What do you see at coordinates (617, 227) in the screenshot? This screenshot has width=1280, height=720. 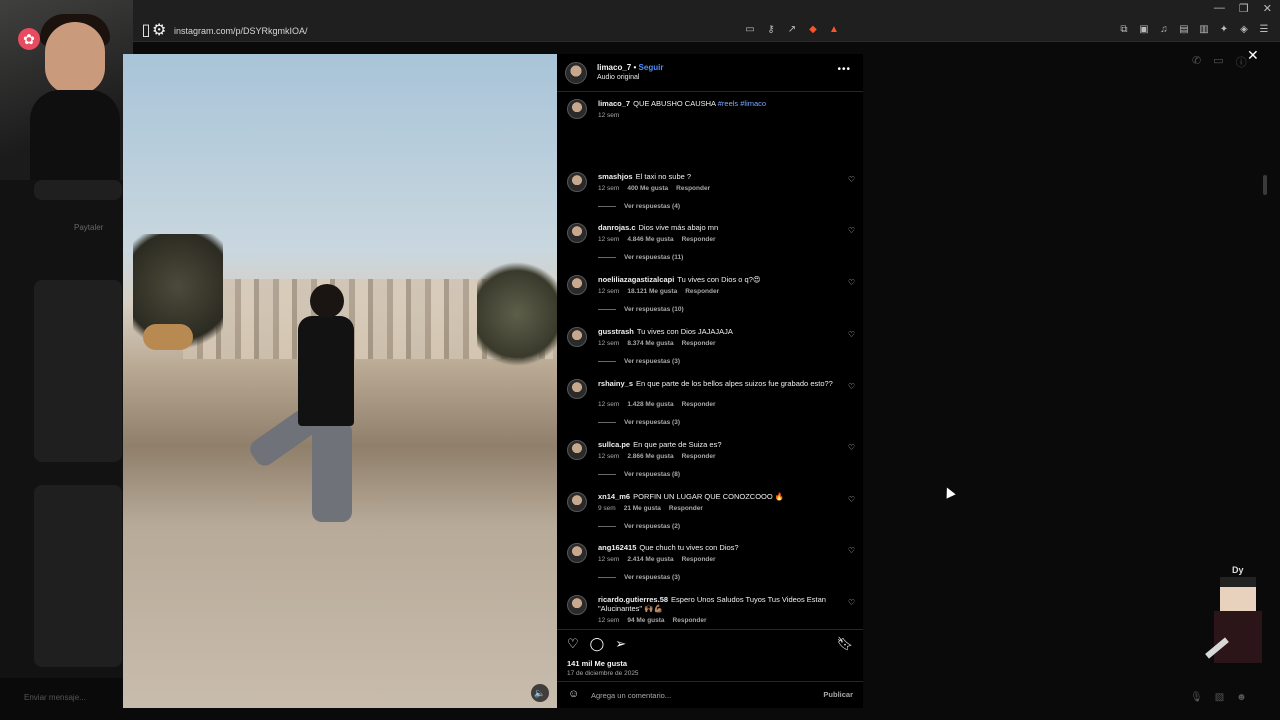 I see `comment-username: danrojas.c` at bounding box center [617, 227].